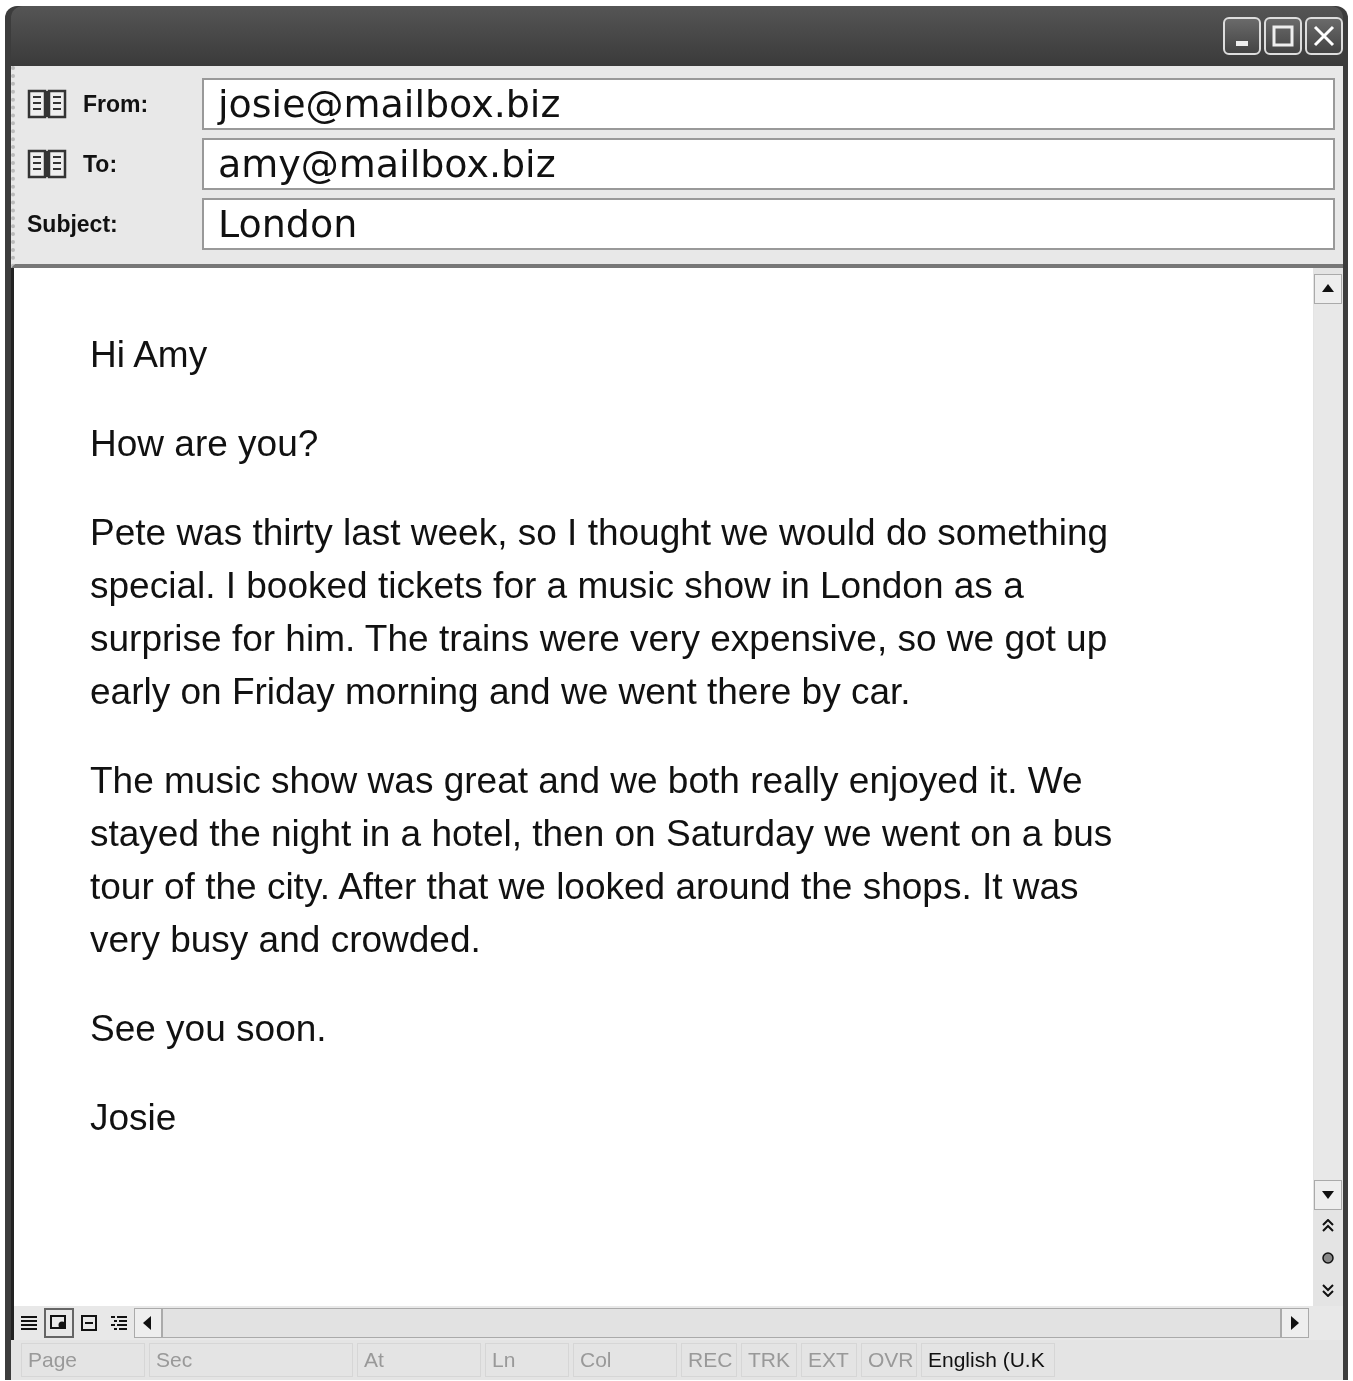 The width and height of the screenshot is (1353, 1381). Describe the element at coordinates (1328, 289) in the screenshot. I see `scroll-up-button` at that location.